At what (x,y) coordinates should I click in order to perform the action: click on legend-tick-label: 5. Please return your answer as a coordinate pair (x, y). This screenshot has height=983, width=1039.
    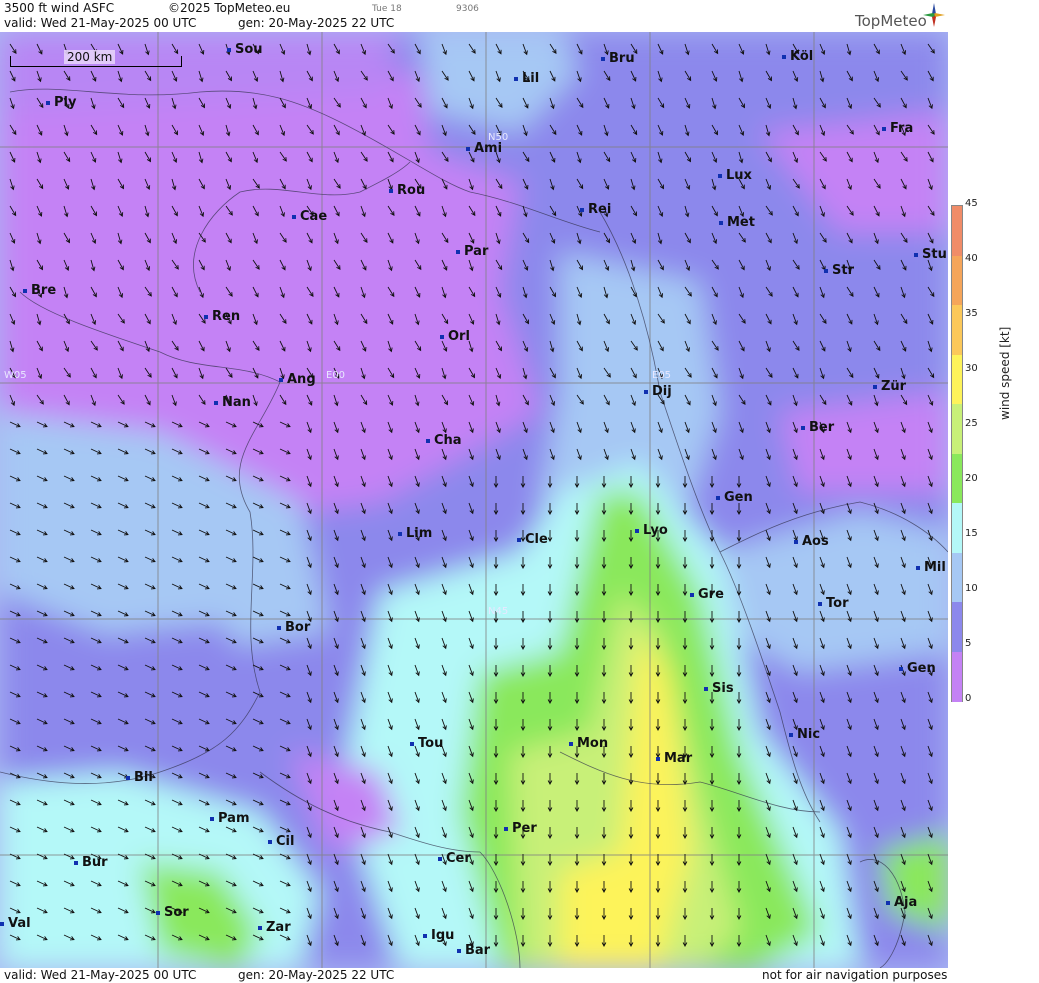
    Looking at the image, I should click on (968, 643).